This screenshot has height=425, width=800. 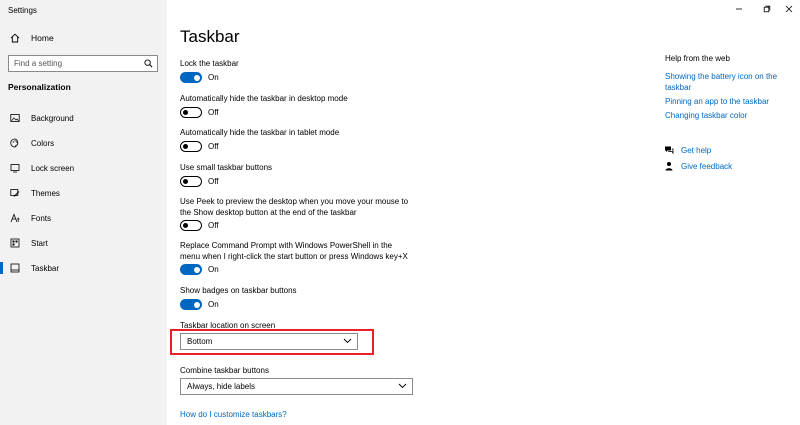 I want to click on help-panel-title: Help from the web, so click(x=697, y=58).